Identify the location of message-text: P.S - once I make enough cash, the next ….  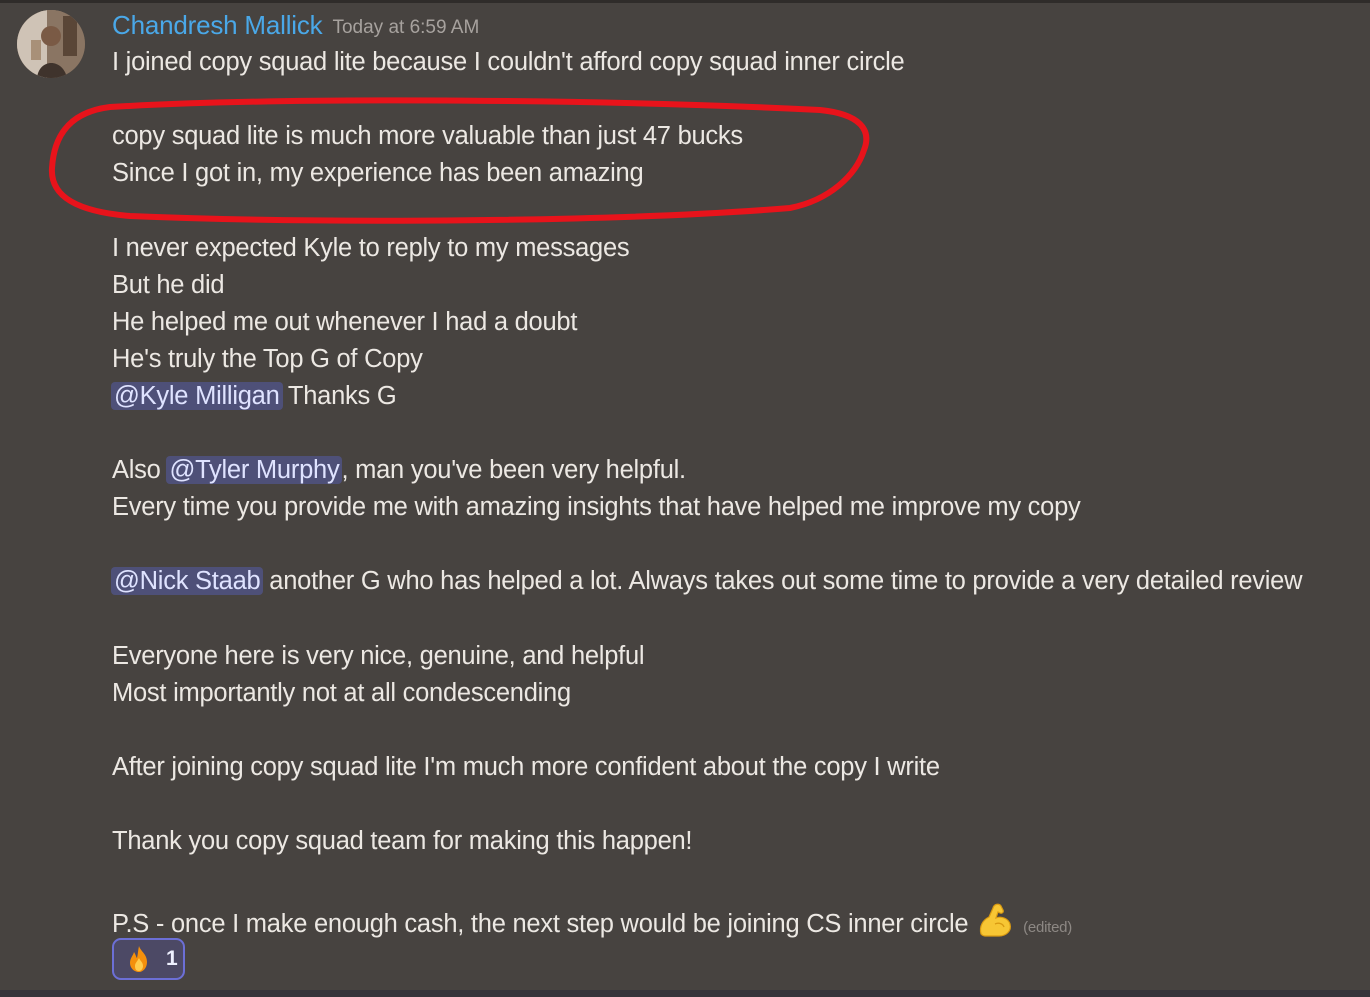
(540, 924).